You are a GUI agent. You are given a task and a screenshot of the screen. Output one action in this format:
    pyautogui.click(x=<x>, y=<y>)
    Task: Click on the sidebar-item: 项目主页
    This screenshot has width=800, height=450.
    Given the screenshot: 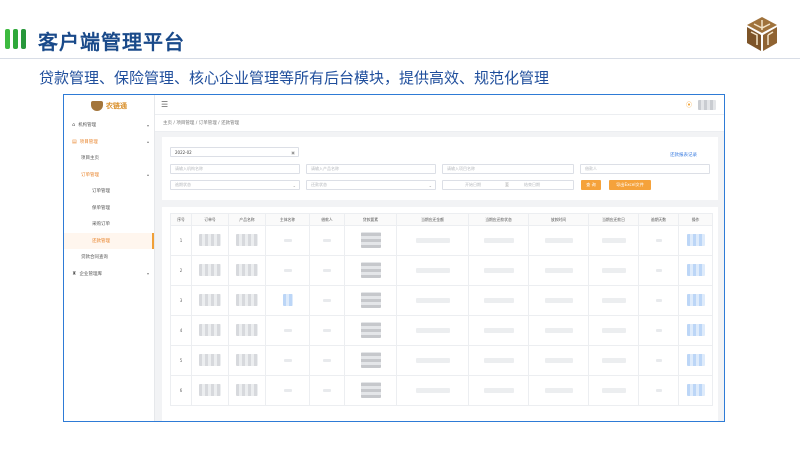 What is the action you would take?
    pyautogui.click(x=109, y=158)
    